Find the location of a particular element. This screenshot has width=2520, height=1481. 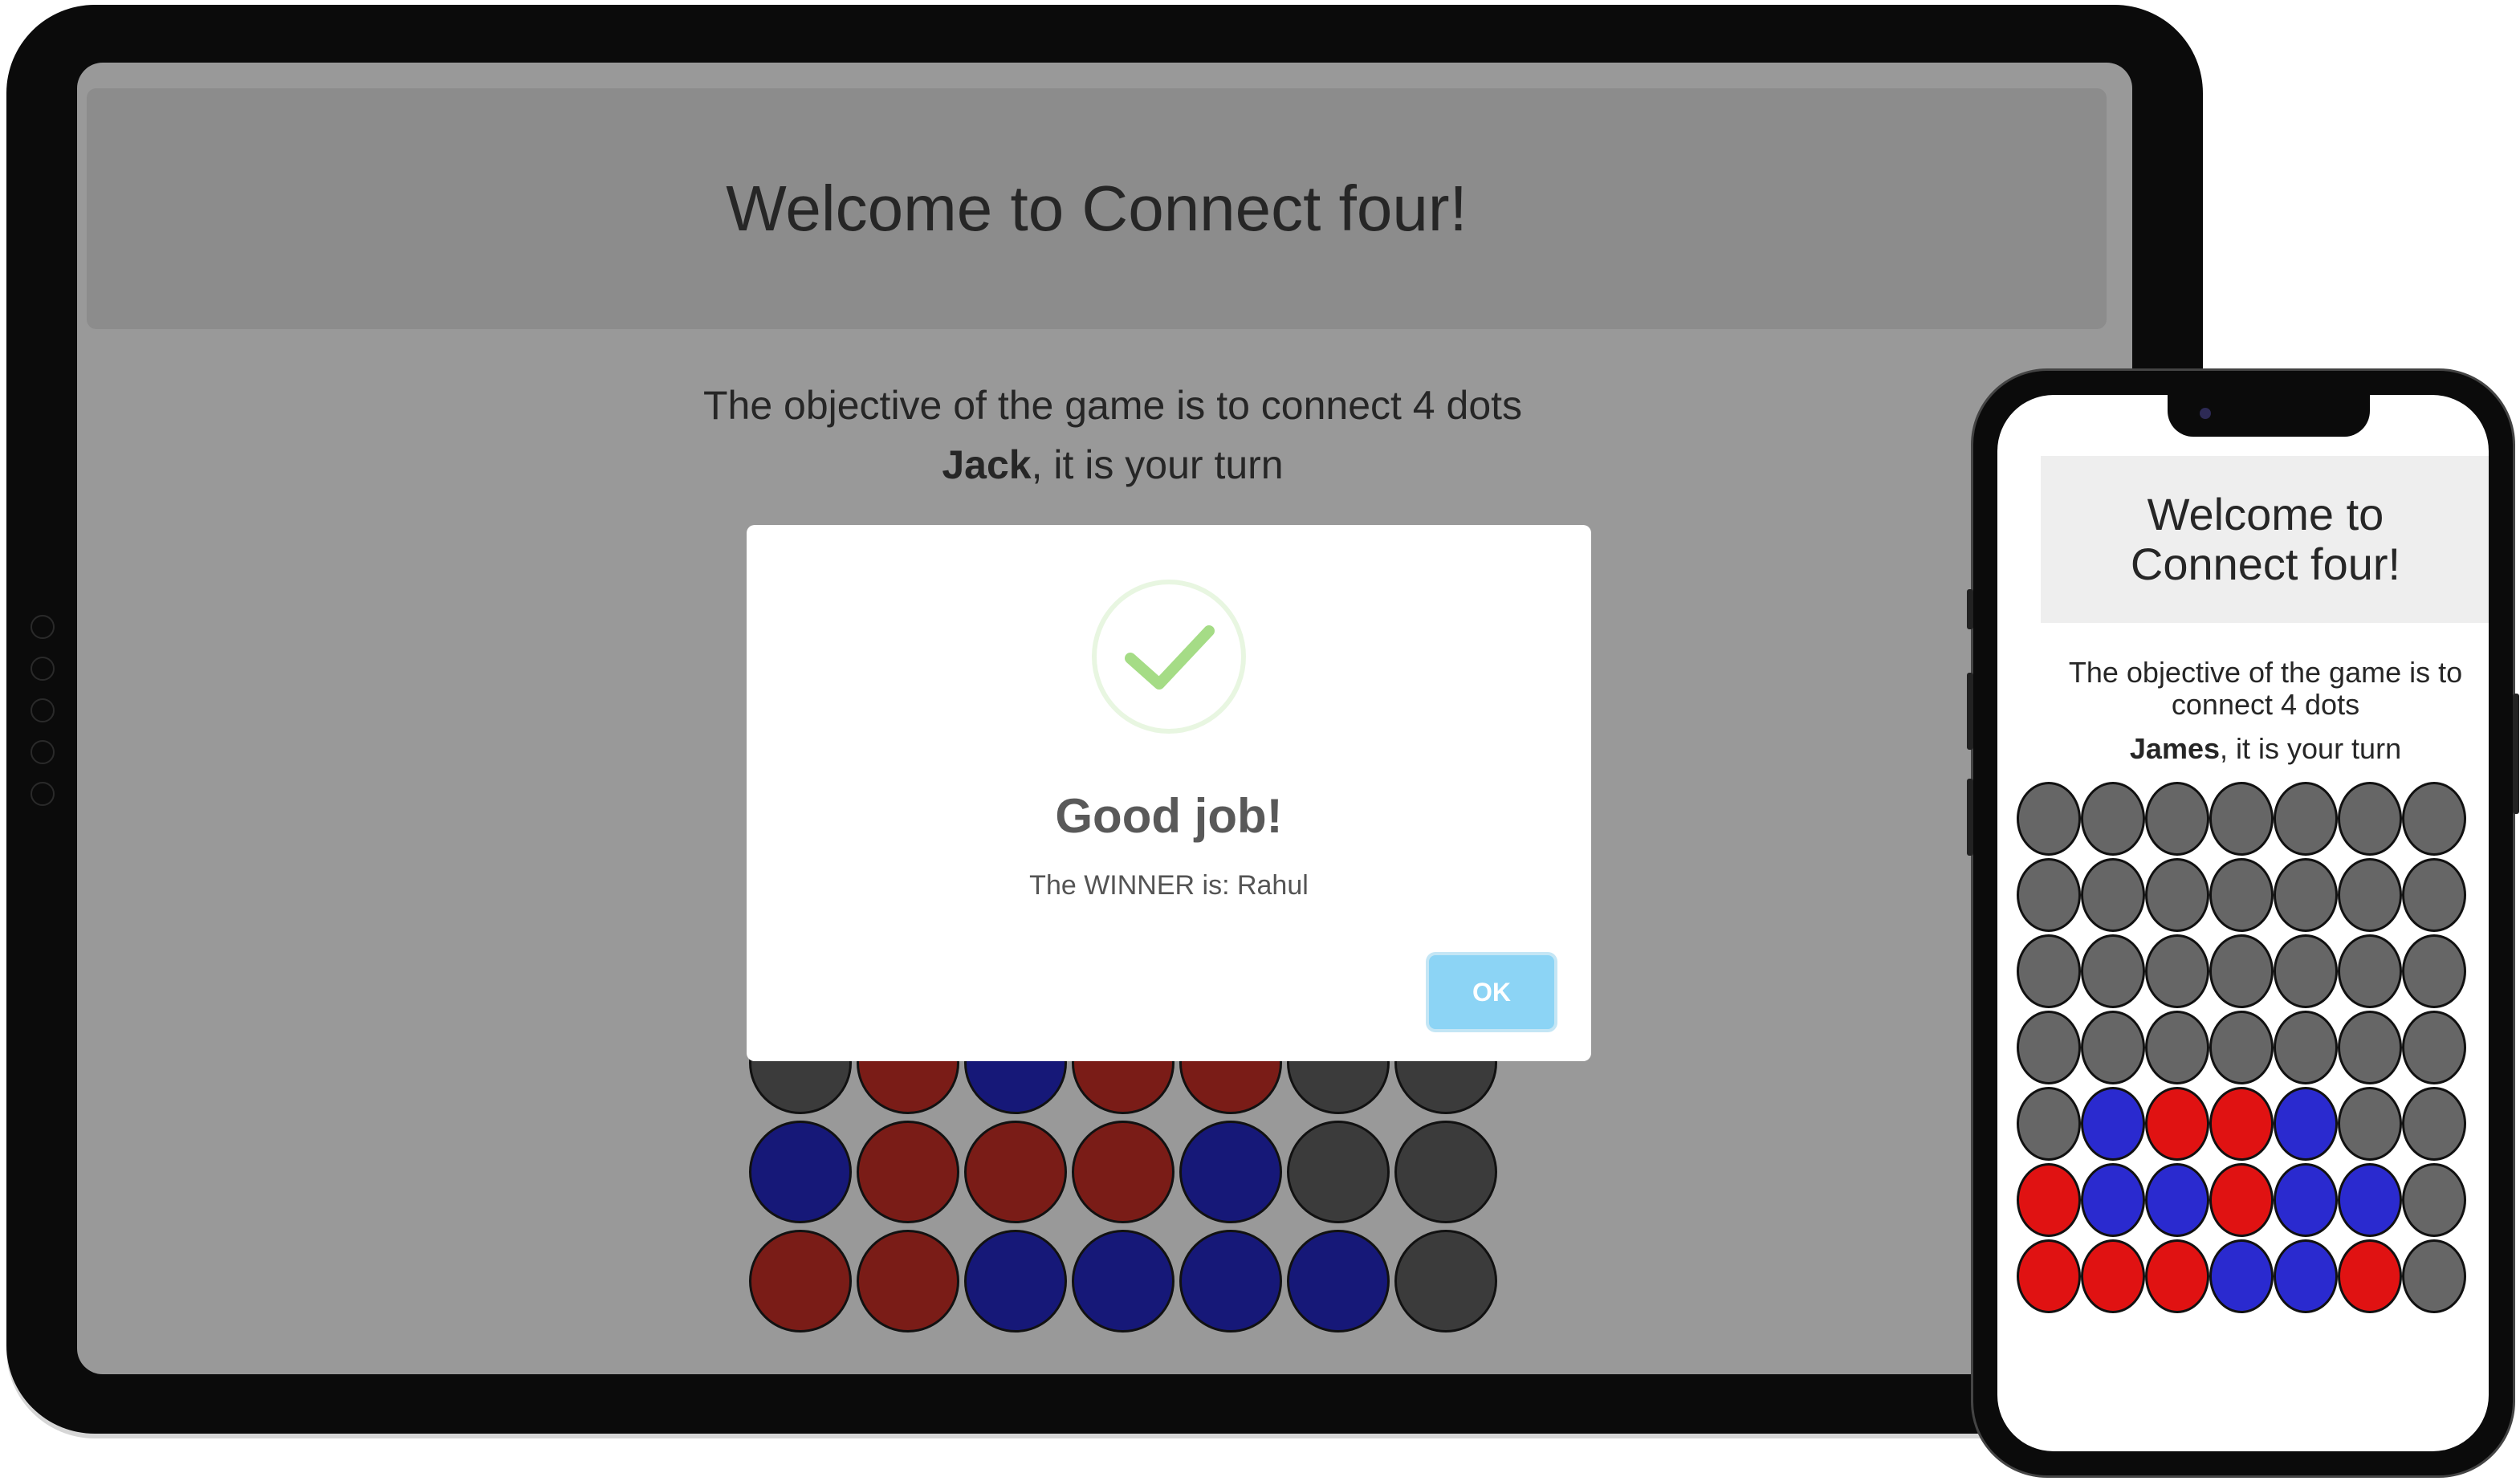

ok-button: OK is located at coordinates (1491, 992).